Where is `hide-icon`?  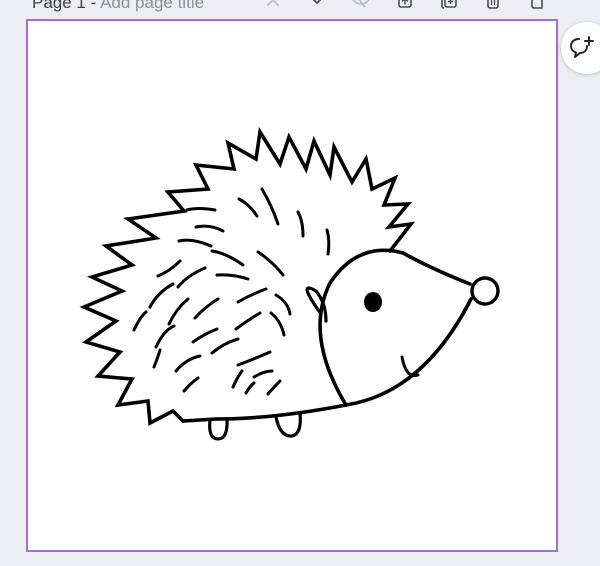
hide-icon is located at coordinates (361, 4).